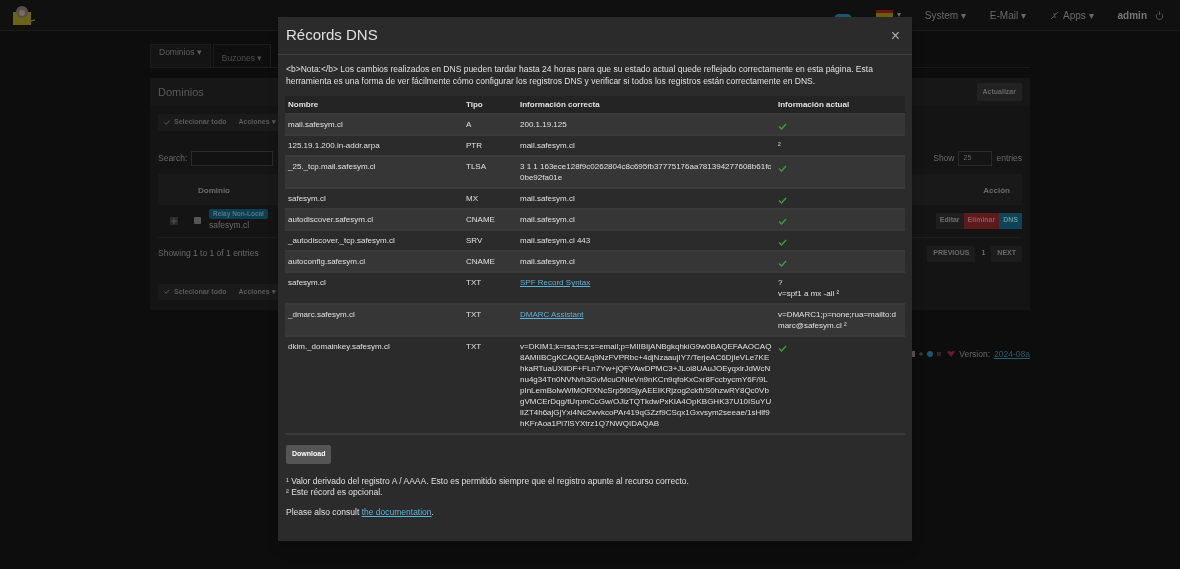  Describe the element at coordinates (488, 481) in the screenshot. I see `footnote: ¹ Valor derivado del registro A / AAAA. Esto es permitido siempre que el registro apunte al recurso correcto.` at that location.